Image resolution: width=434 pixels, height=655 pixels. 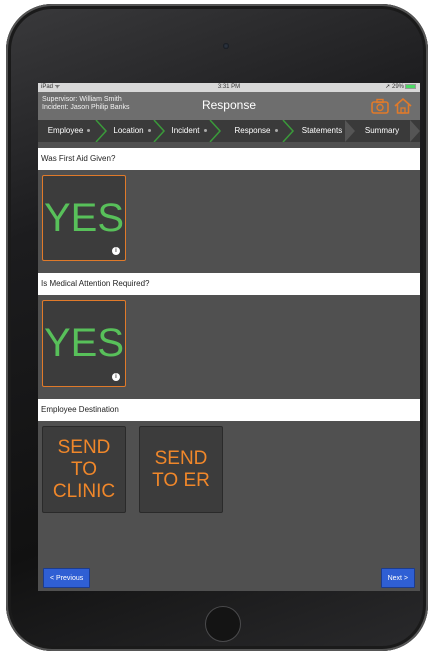 I want to click on send-to-clinic-button: SEND TO CLINIC, so click(x=84, y=469).